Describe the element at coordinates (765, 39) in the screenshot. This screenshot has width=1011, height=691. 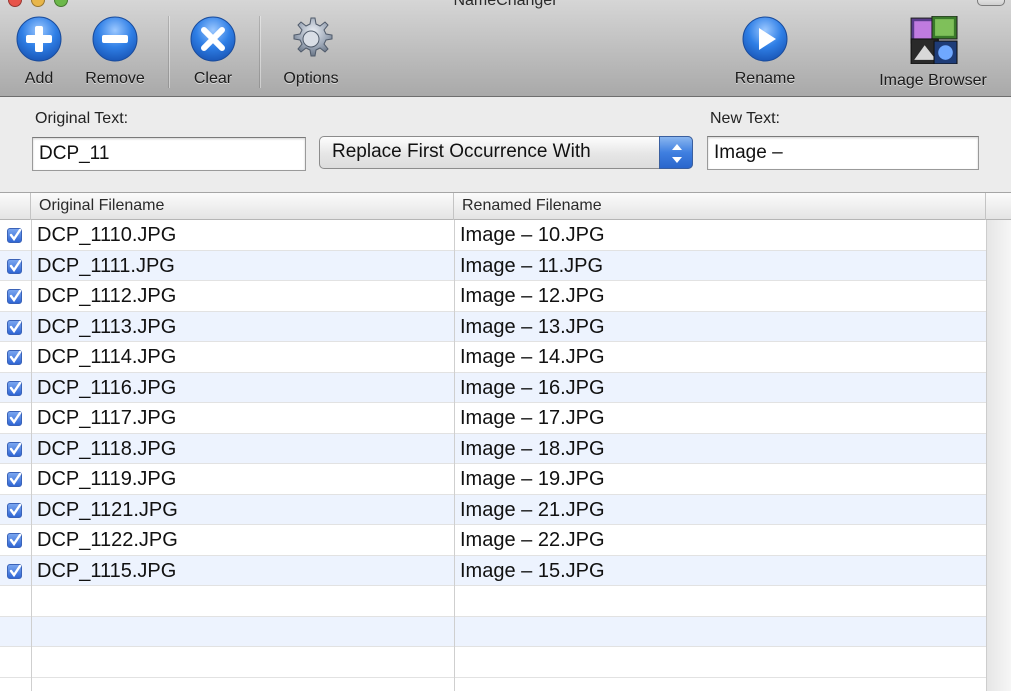
I see `play-circle-icon` at that location.